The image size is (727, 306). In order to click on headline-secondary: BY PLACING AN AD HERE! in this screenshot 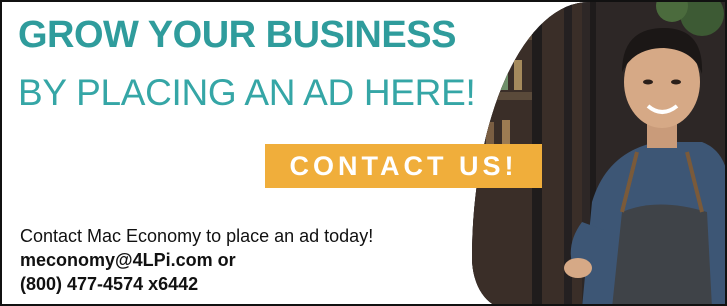, I will do `click(247, 92)`.